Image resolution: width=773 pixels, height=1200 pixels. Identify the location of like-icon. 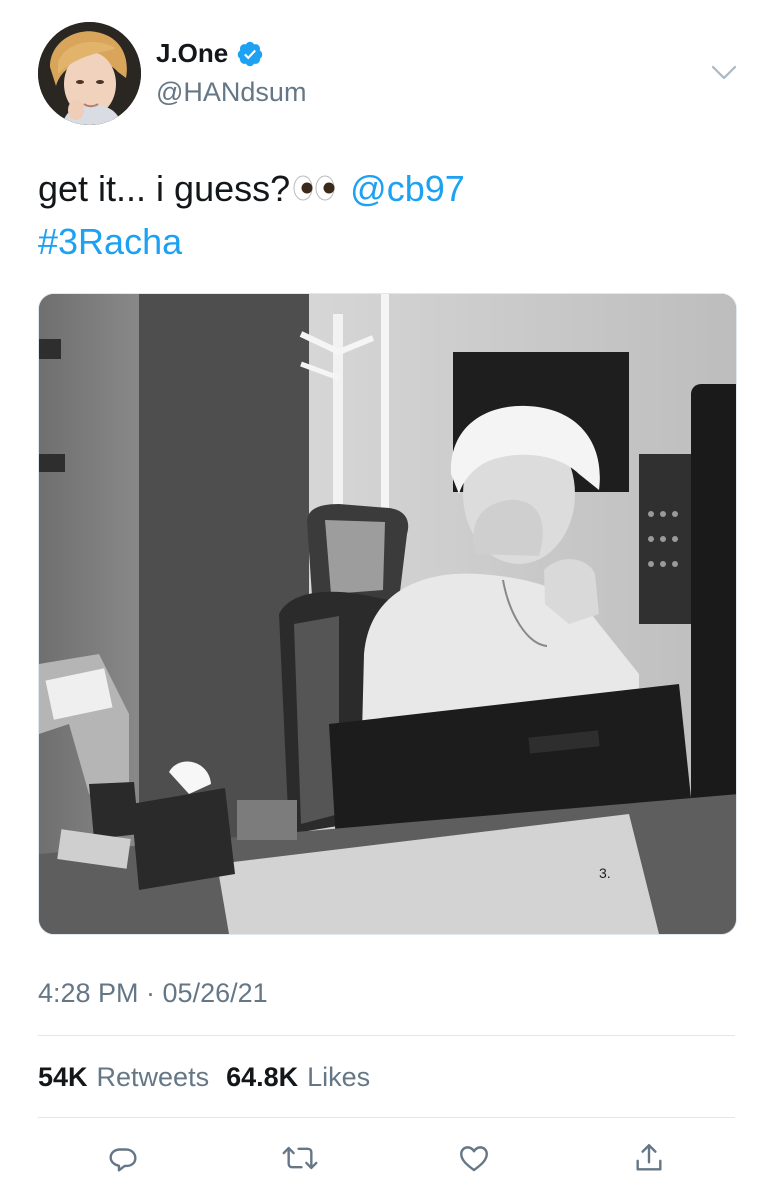
(474, 1159).